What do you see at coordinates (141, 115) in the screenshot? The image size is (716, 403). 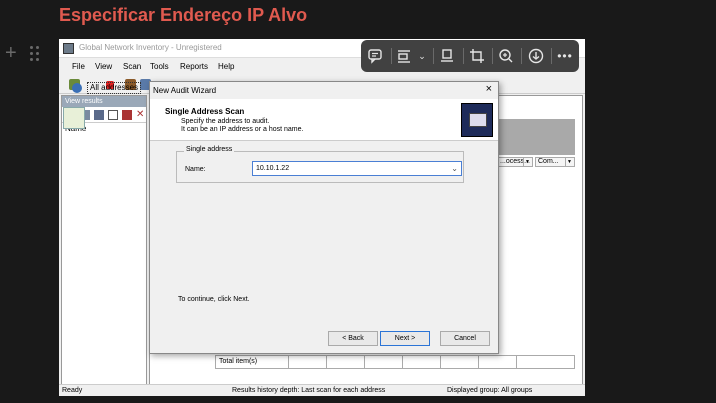 I see `close-icon: ✕` at bounding box center [141, 115].